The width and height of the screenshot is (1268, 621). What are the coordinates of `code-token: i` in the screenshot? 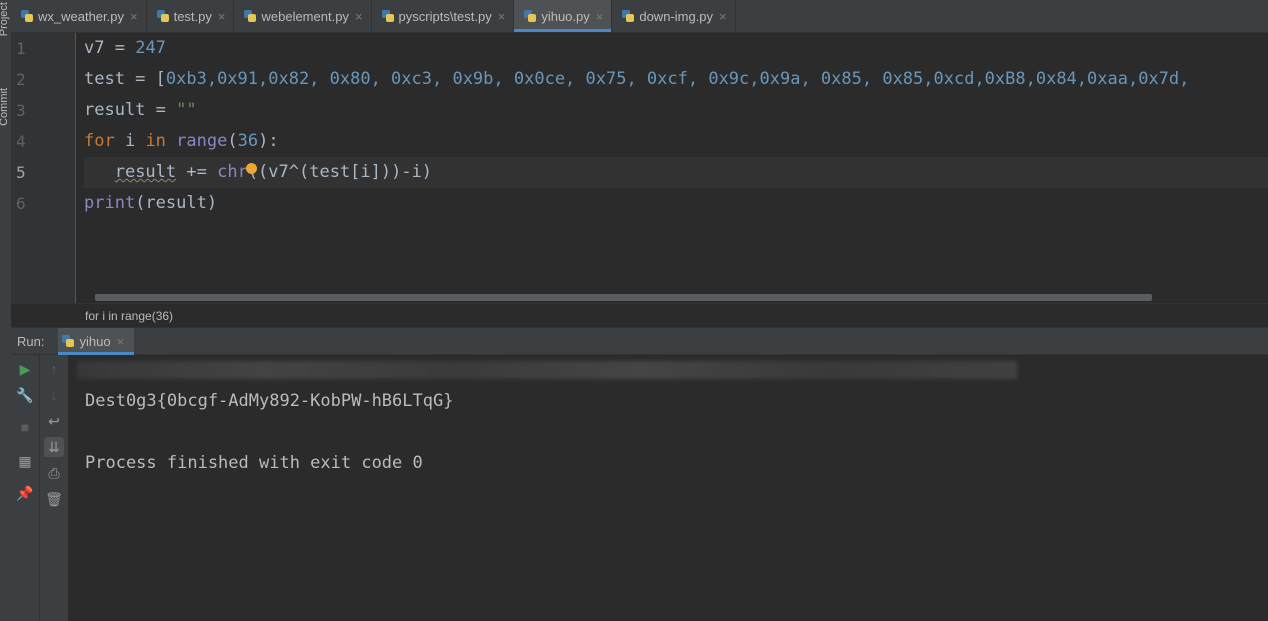 It's located at (130, 141).